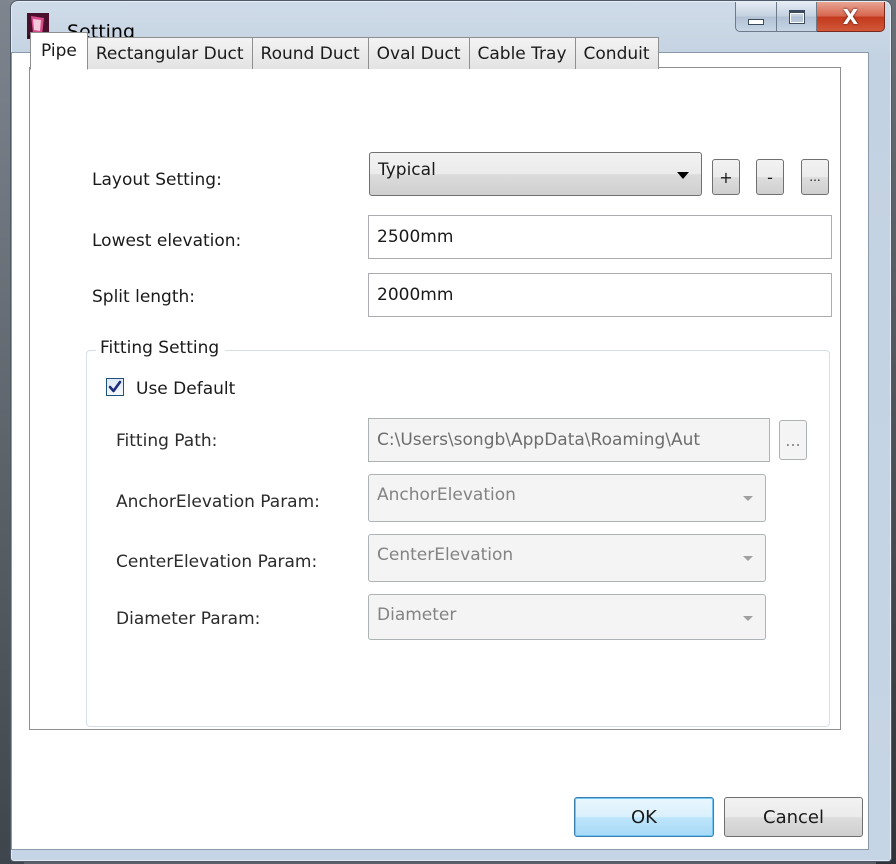 Image resolution: width=896 pixels, height=864 pixels. What do you see at coordinates (522, 53) in the screenshot?
I see `tab-cable-tray: Cable Tray` at bounding box center [522, 53].